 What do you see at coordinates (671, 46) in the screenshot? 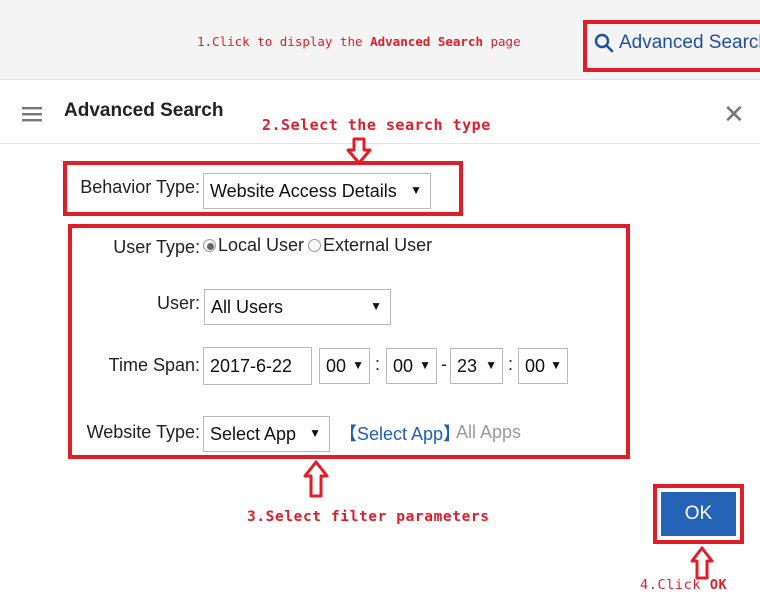
I see `highlight-advanced-search` at bounding box center [671, 46].